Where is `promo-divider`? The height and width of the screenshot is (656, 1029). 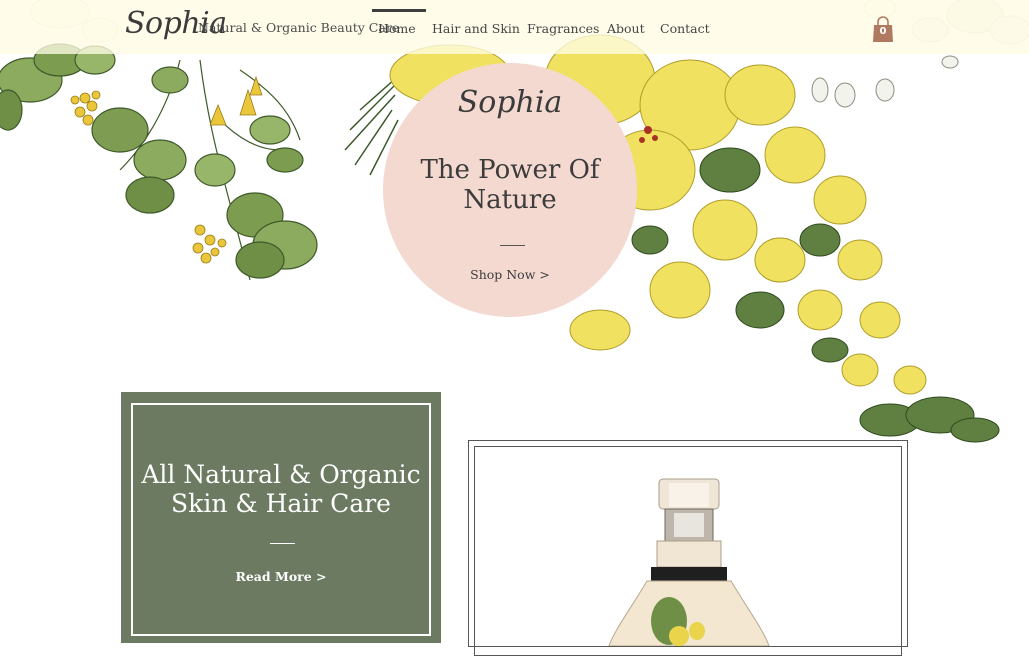 promo-divider is located at coordinates (282, 543).